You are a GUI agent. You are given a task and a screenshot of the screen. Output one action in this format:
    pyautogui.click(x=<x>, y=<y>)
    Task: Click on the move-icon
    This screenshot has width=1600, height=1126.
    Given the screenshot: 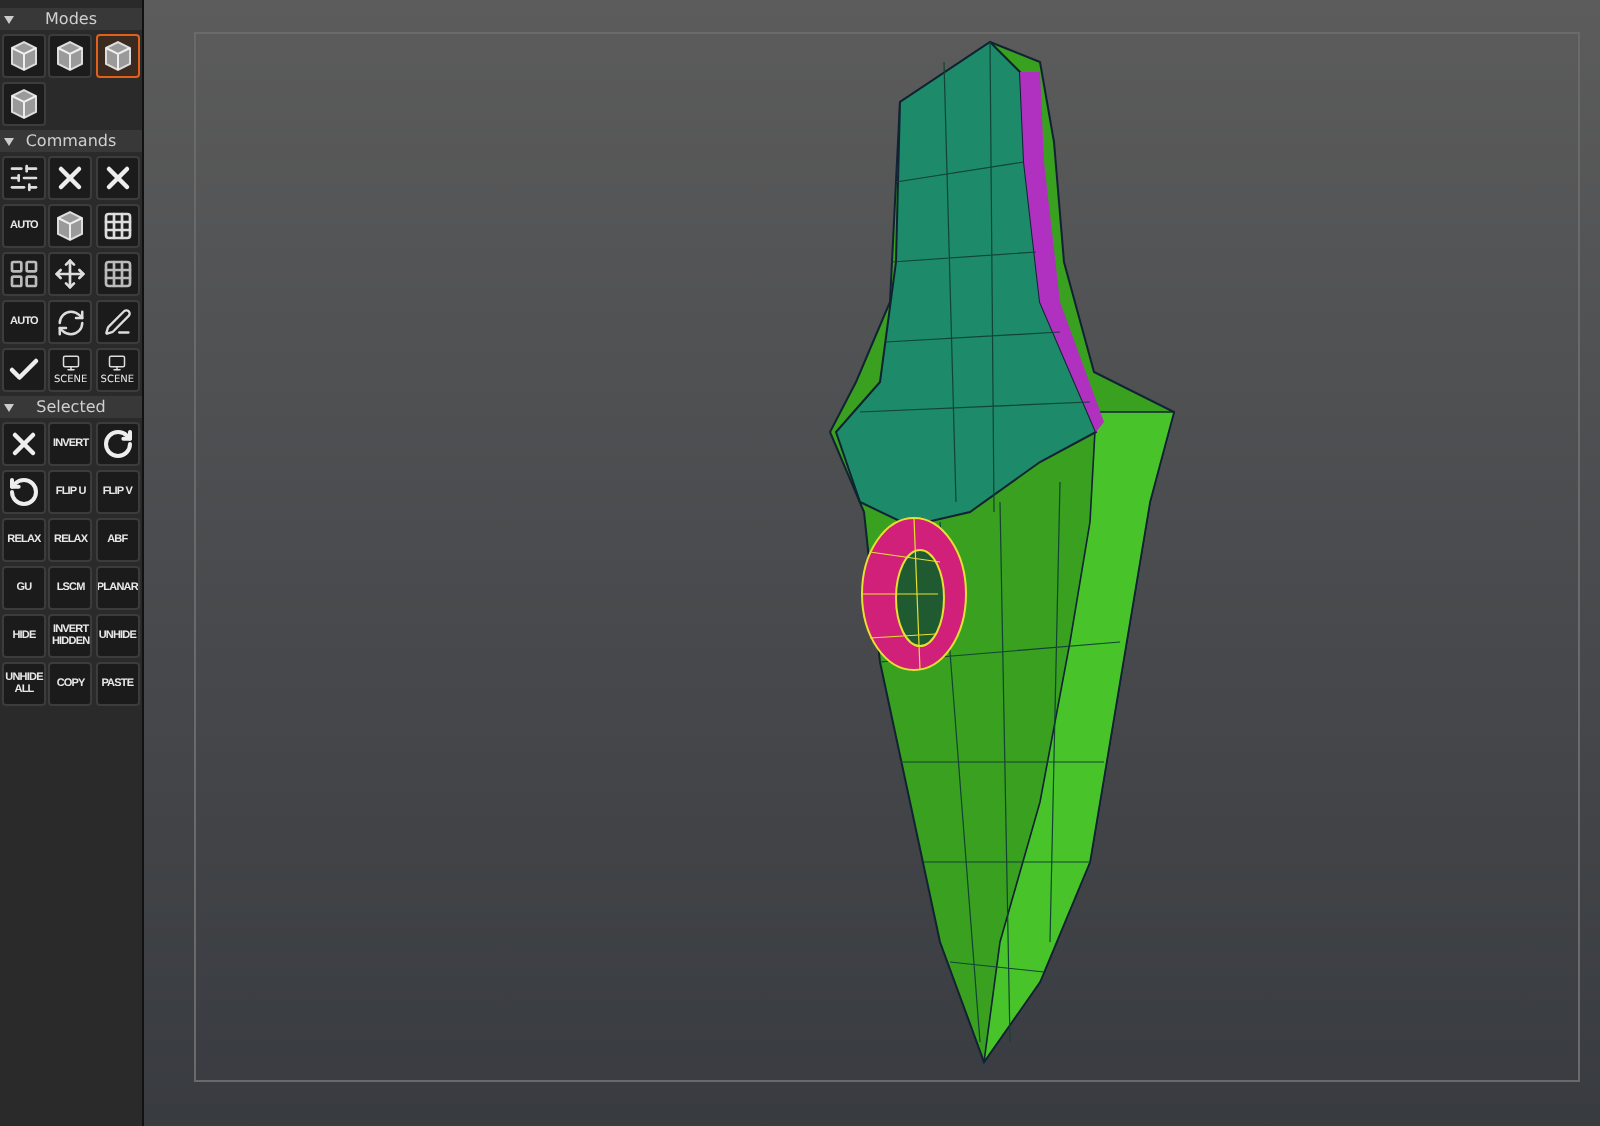 What is the action you would take?
    pyautogui.click(x=70, y=274)
    